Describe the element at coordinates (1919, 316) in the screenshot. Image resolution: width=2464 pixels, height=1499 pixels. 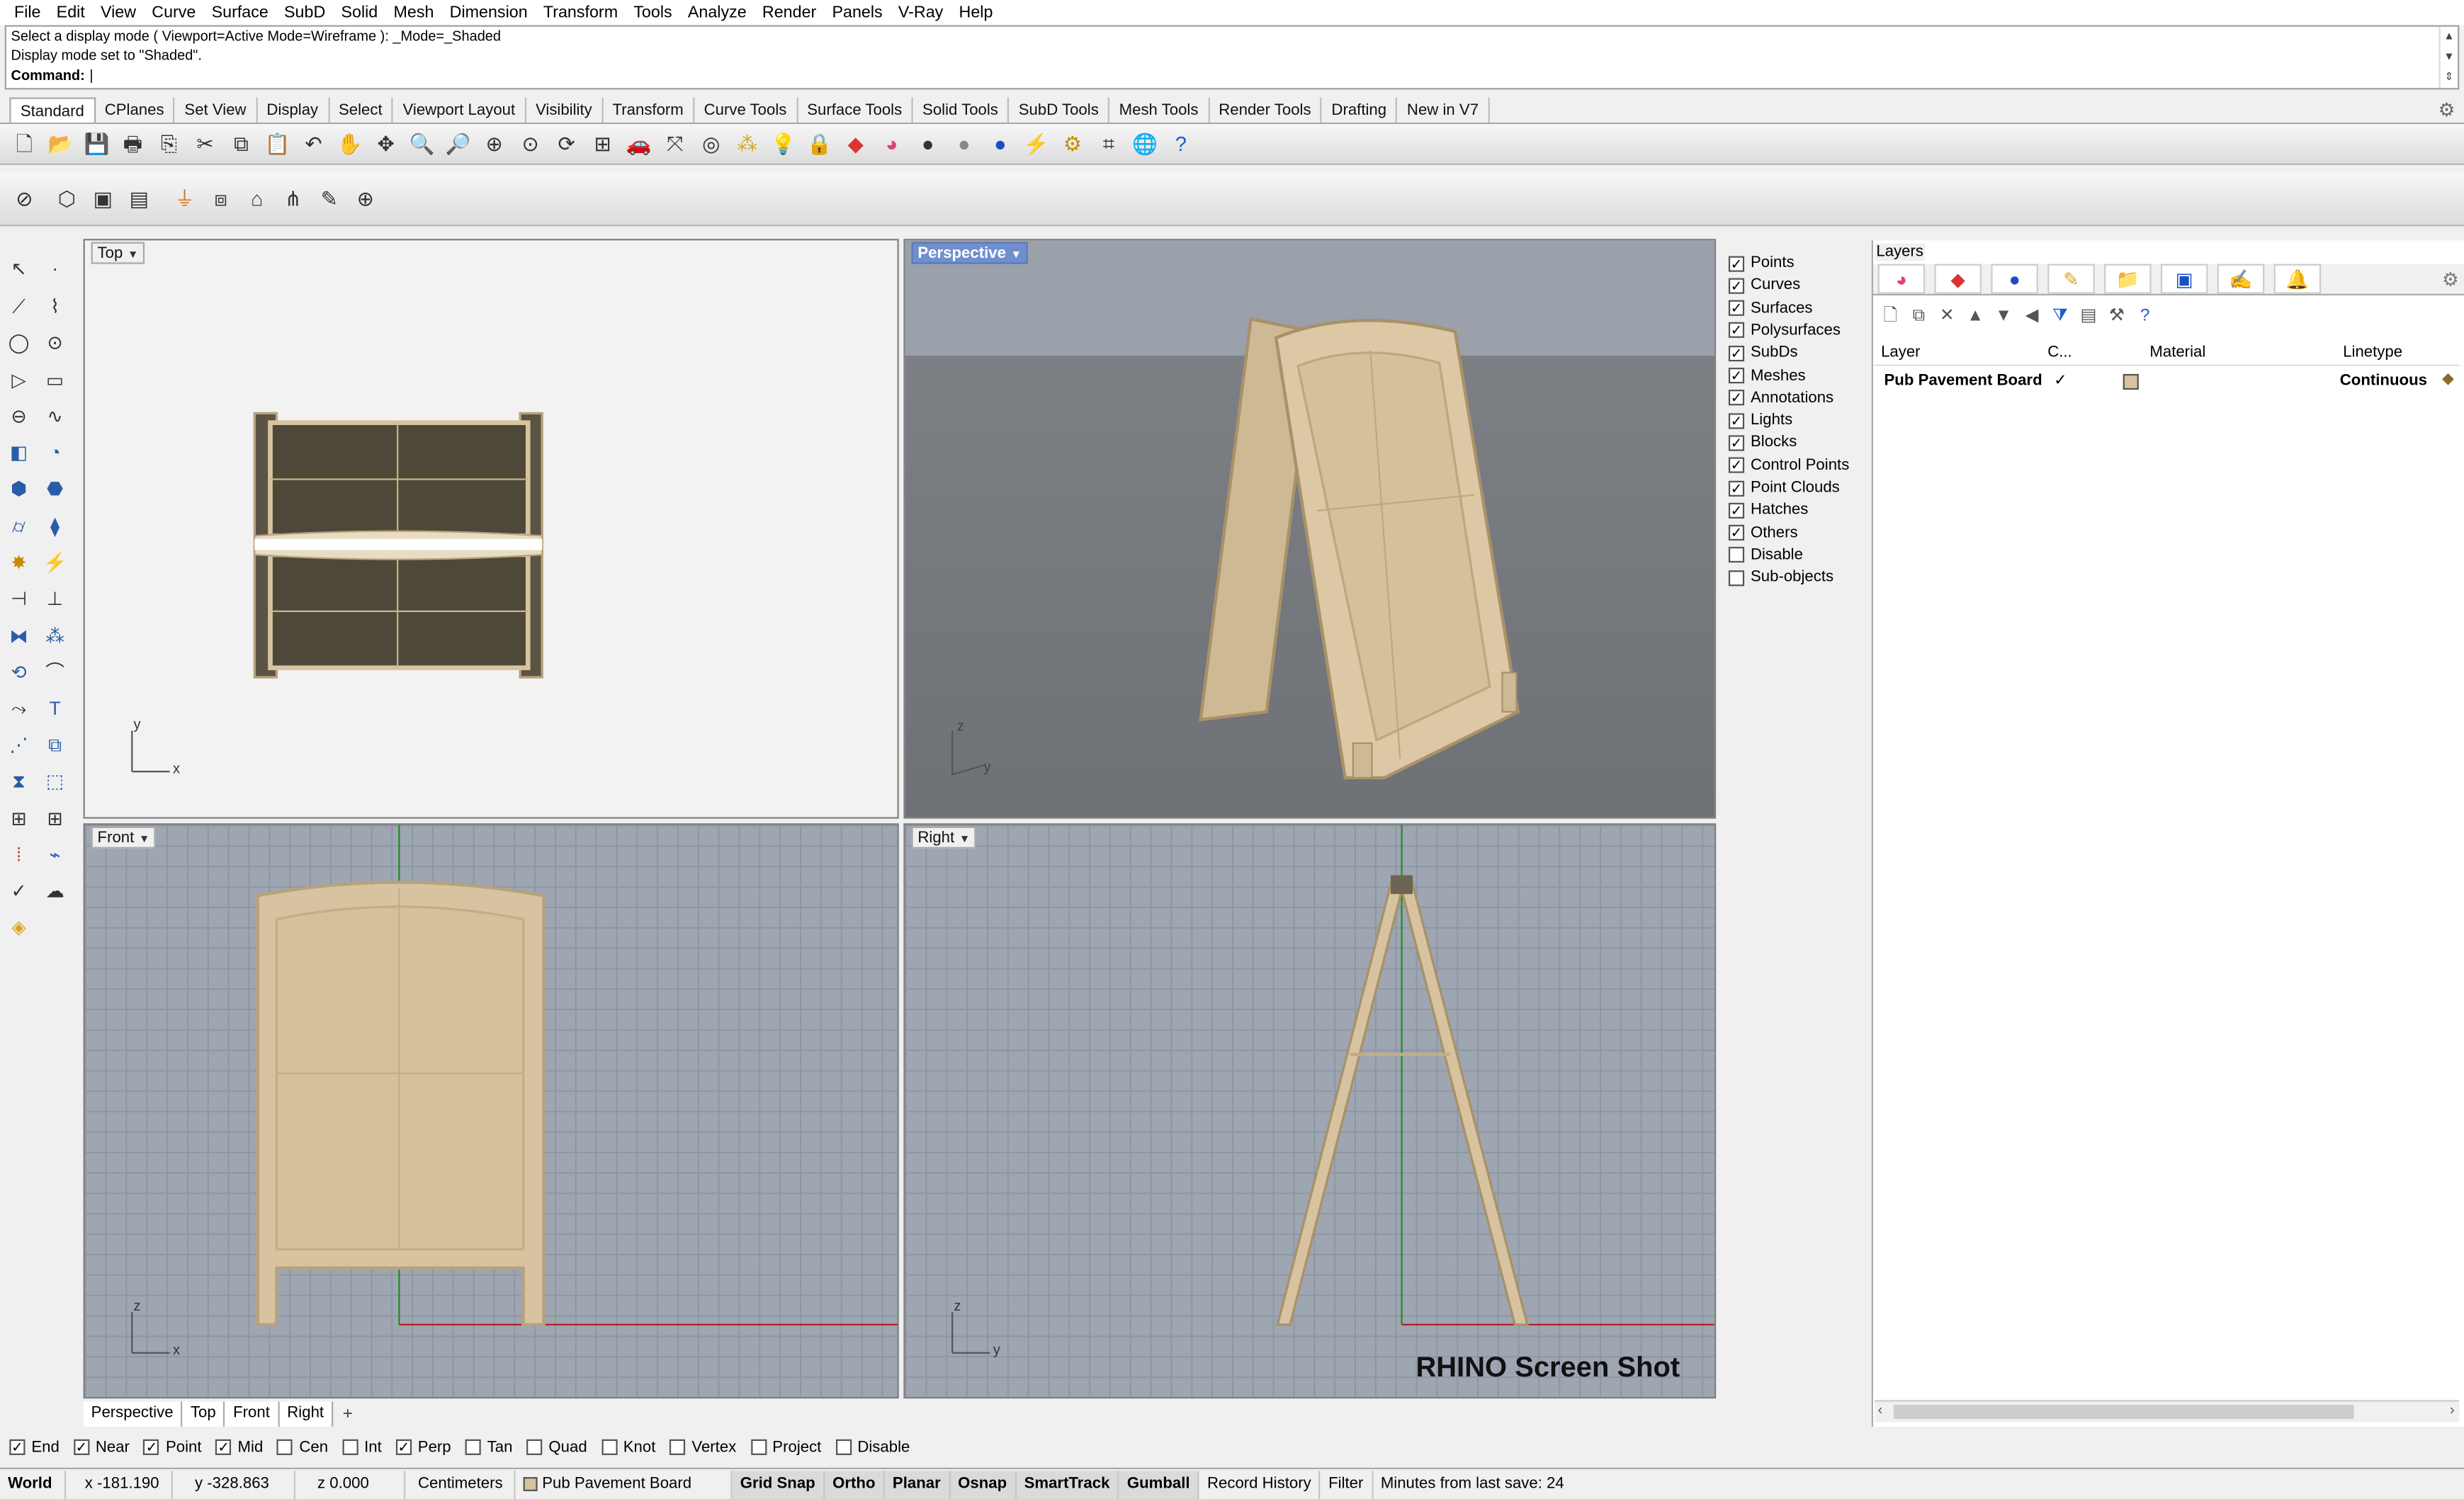
I see `new-sublayer-icon: ⧉` at that location.